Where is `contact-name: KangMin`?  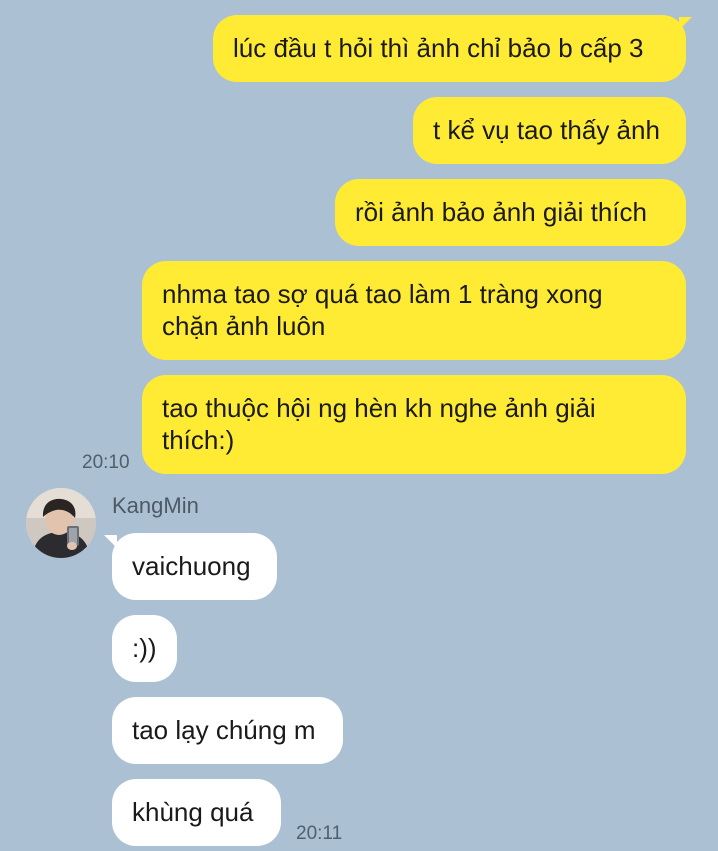 contact-name: KangMin is located at coordinates (155, 505).